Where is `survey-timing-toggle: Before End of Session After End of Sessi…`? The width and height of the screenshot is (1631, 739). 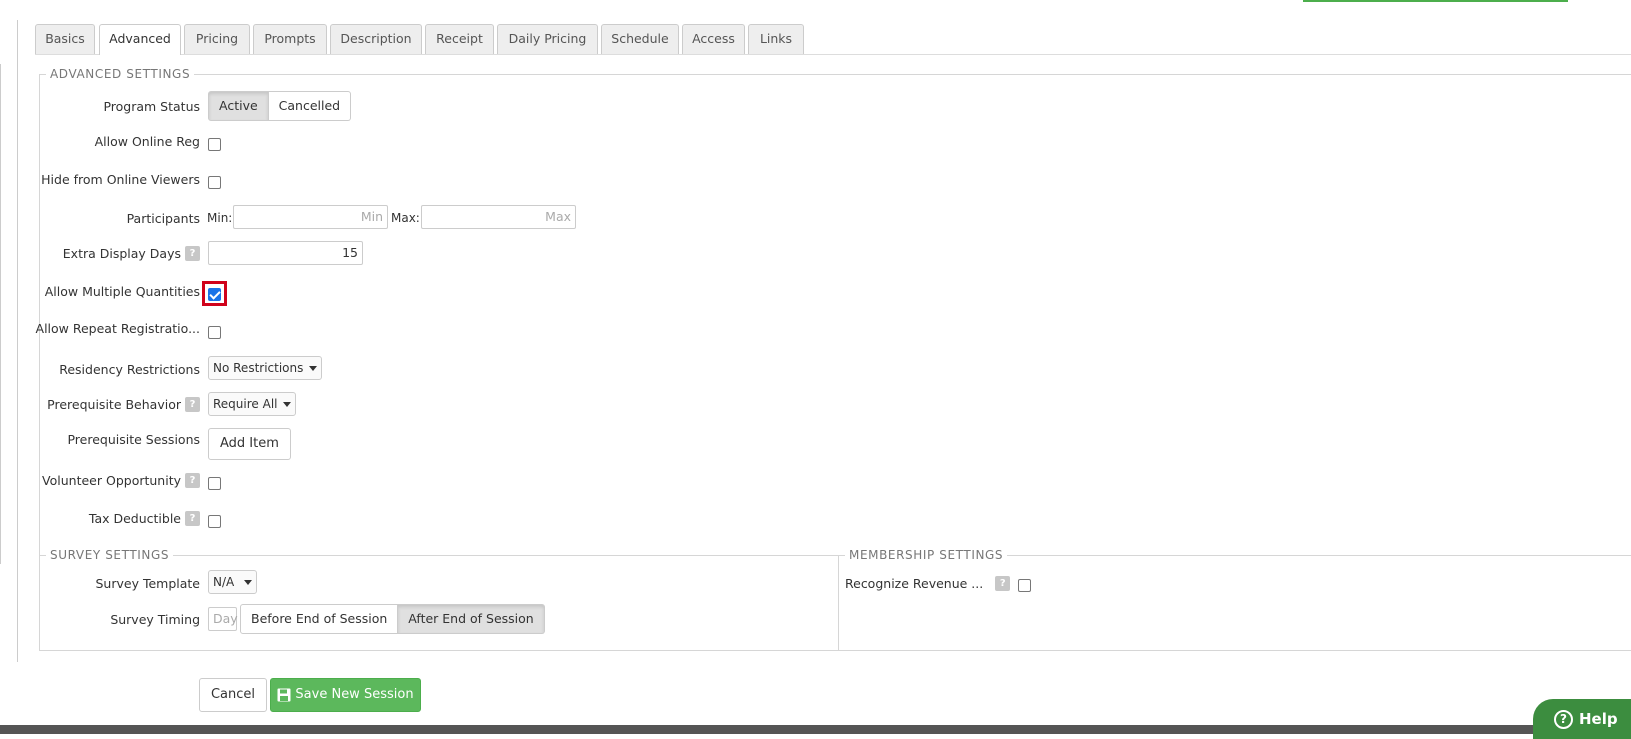
survey-timing-toggle: Before End of Session After End of Sessi… is located at coordinates (392, 619).